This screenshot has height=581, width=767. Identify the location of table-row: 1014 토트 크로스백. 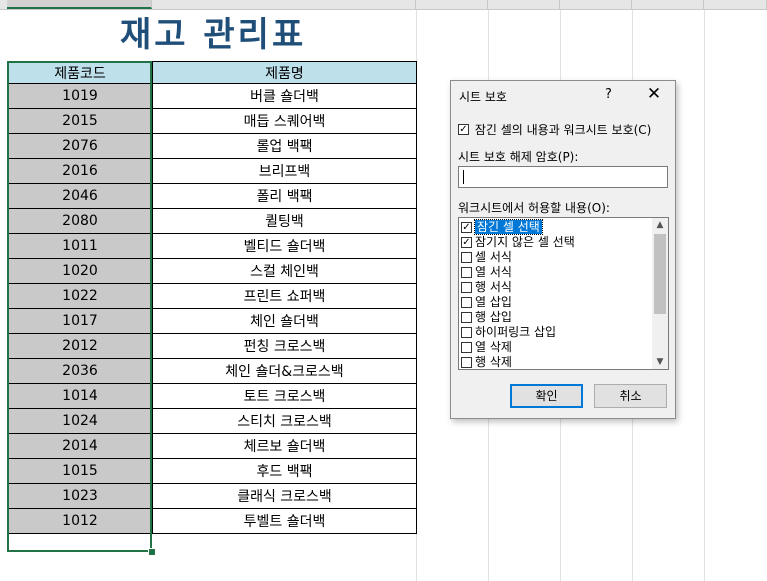
(212, 396).